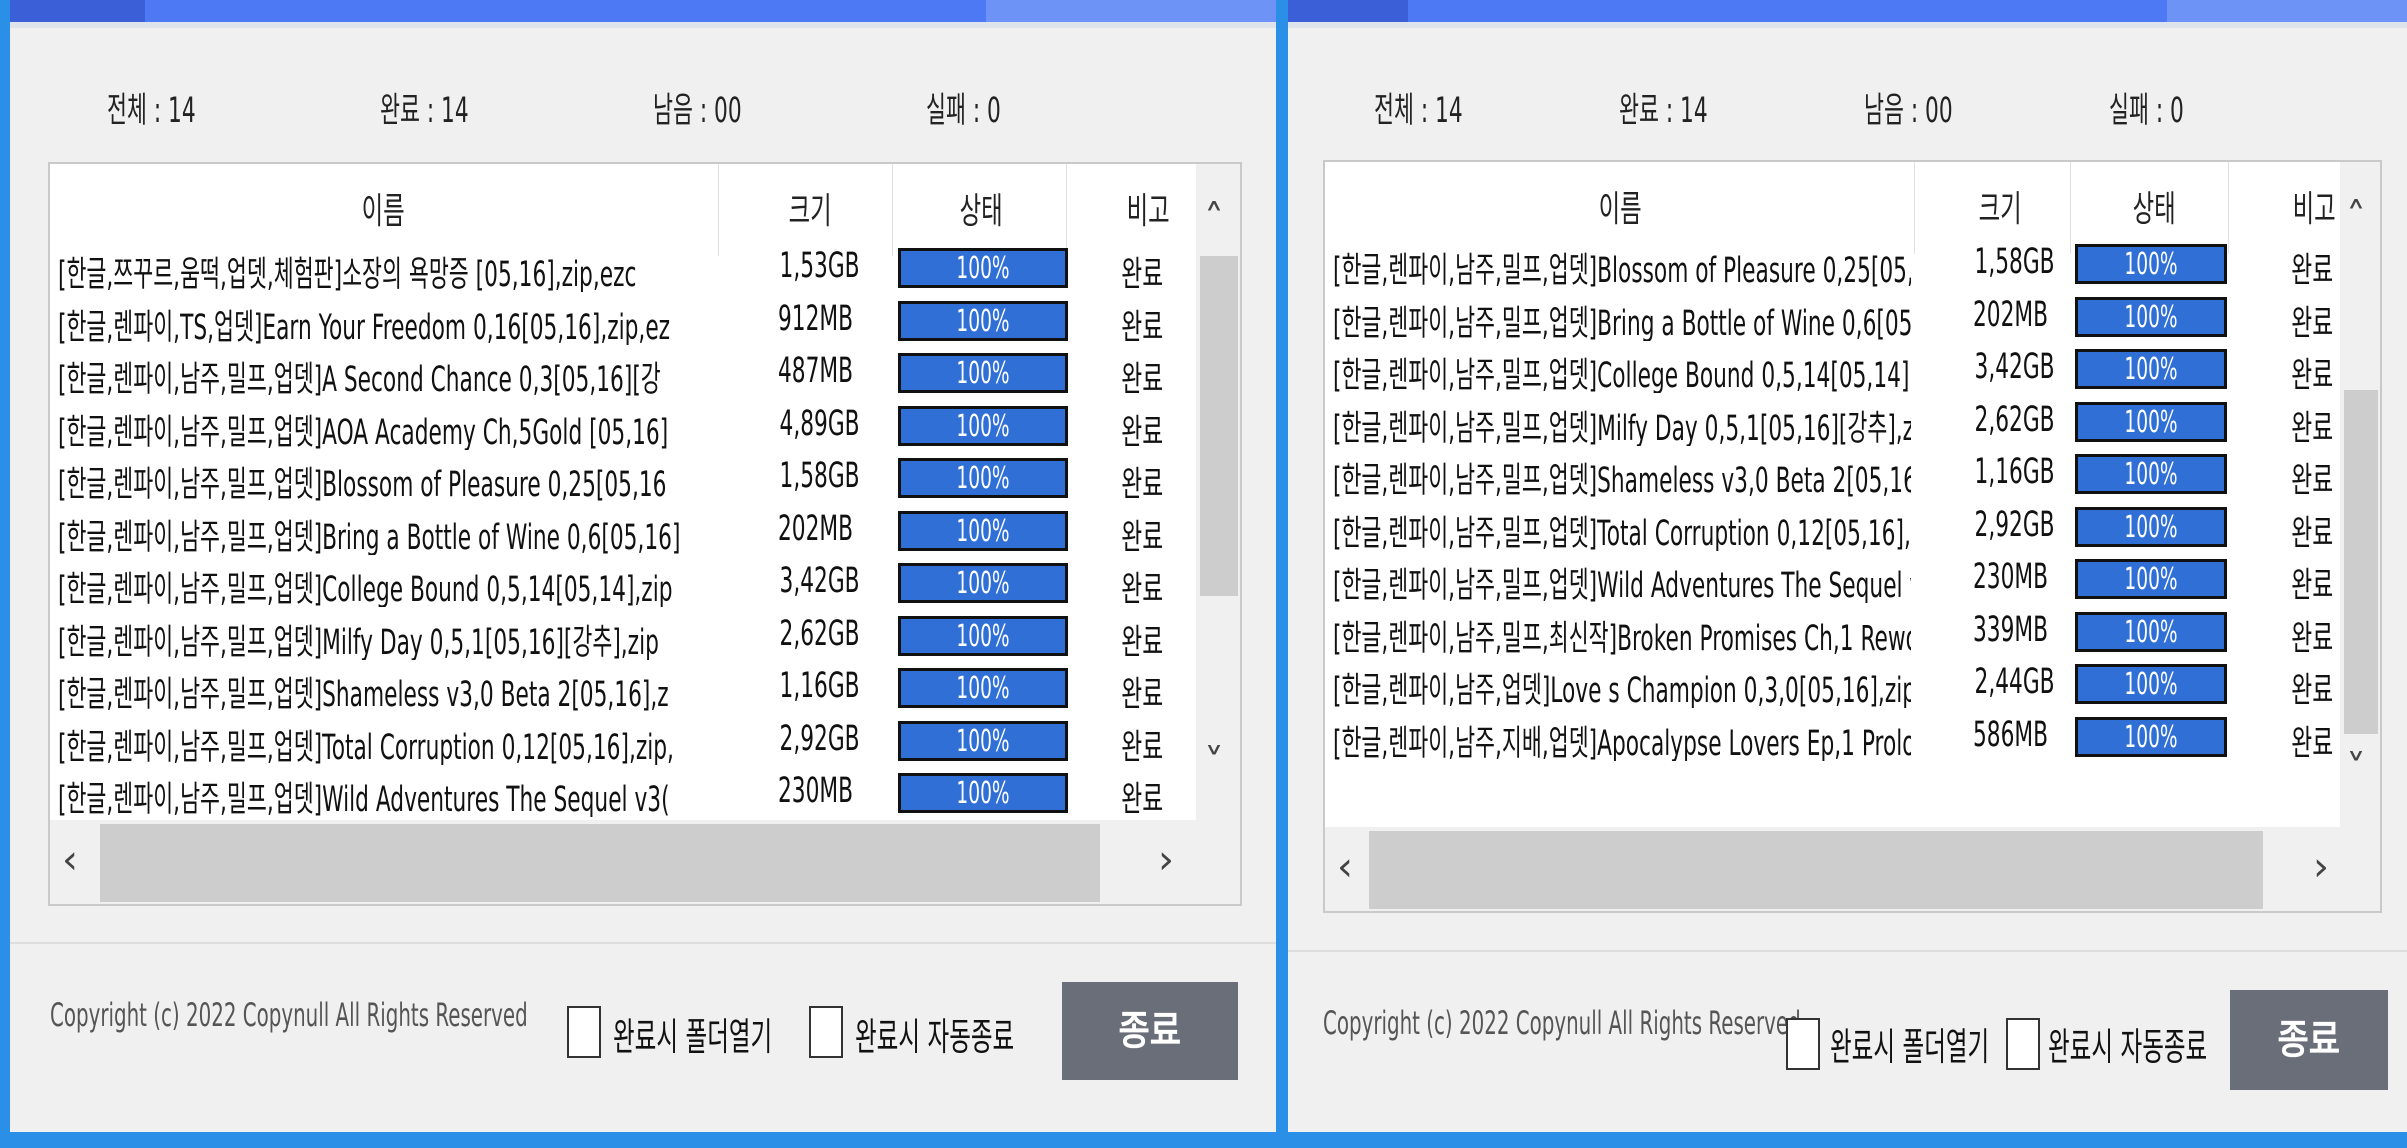  What do you see at coordinates (815, 791) in the screenshot?
I see `row-size: 230MB` at bounding box center [815, 791].